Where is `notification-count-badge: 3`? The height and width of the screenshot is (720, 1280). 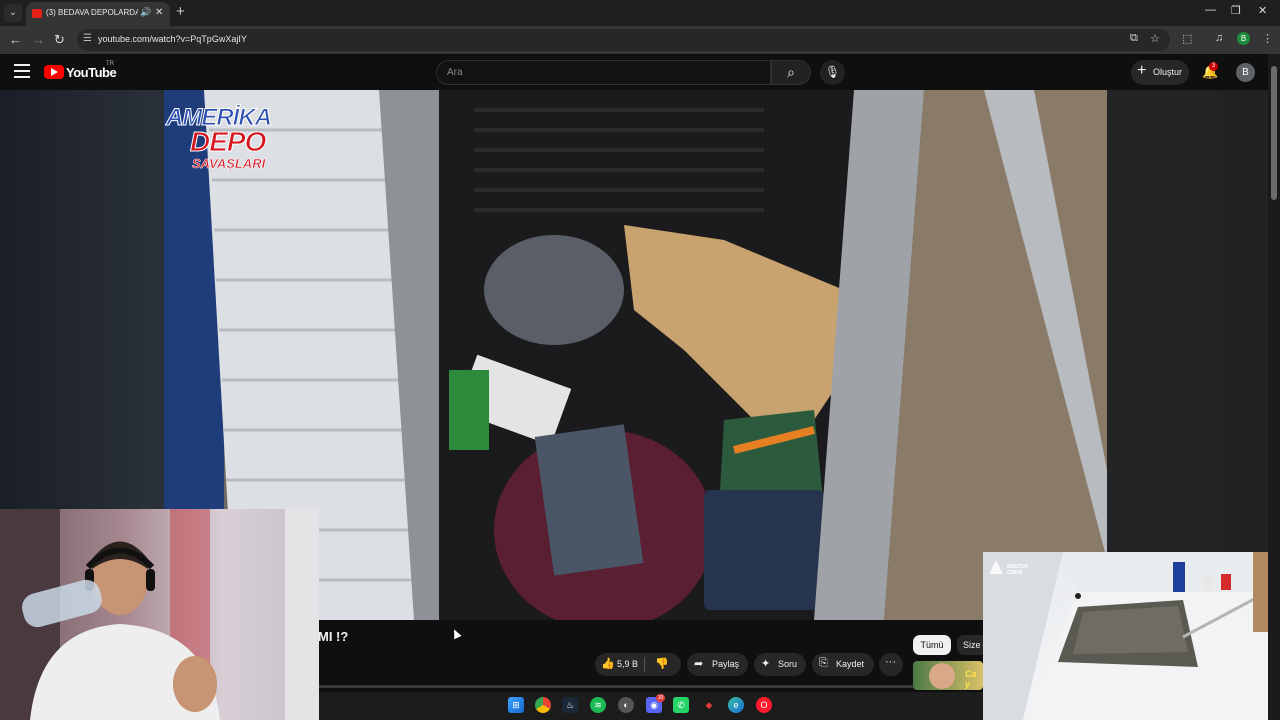
notification-count-badge: 3 is located at coordinates (1213, 66).